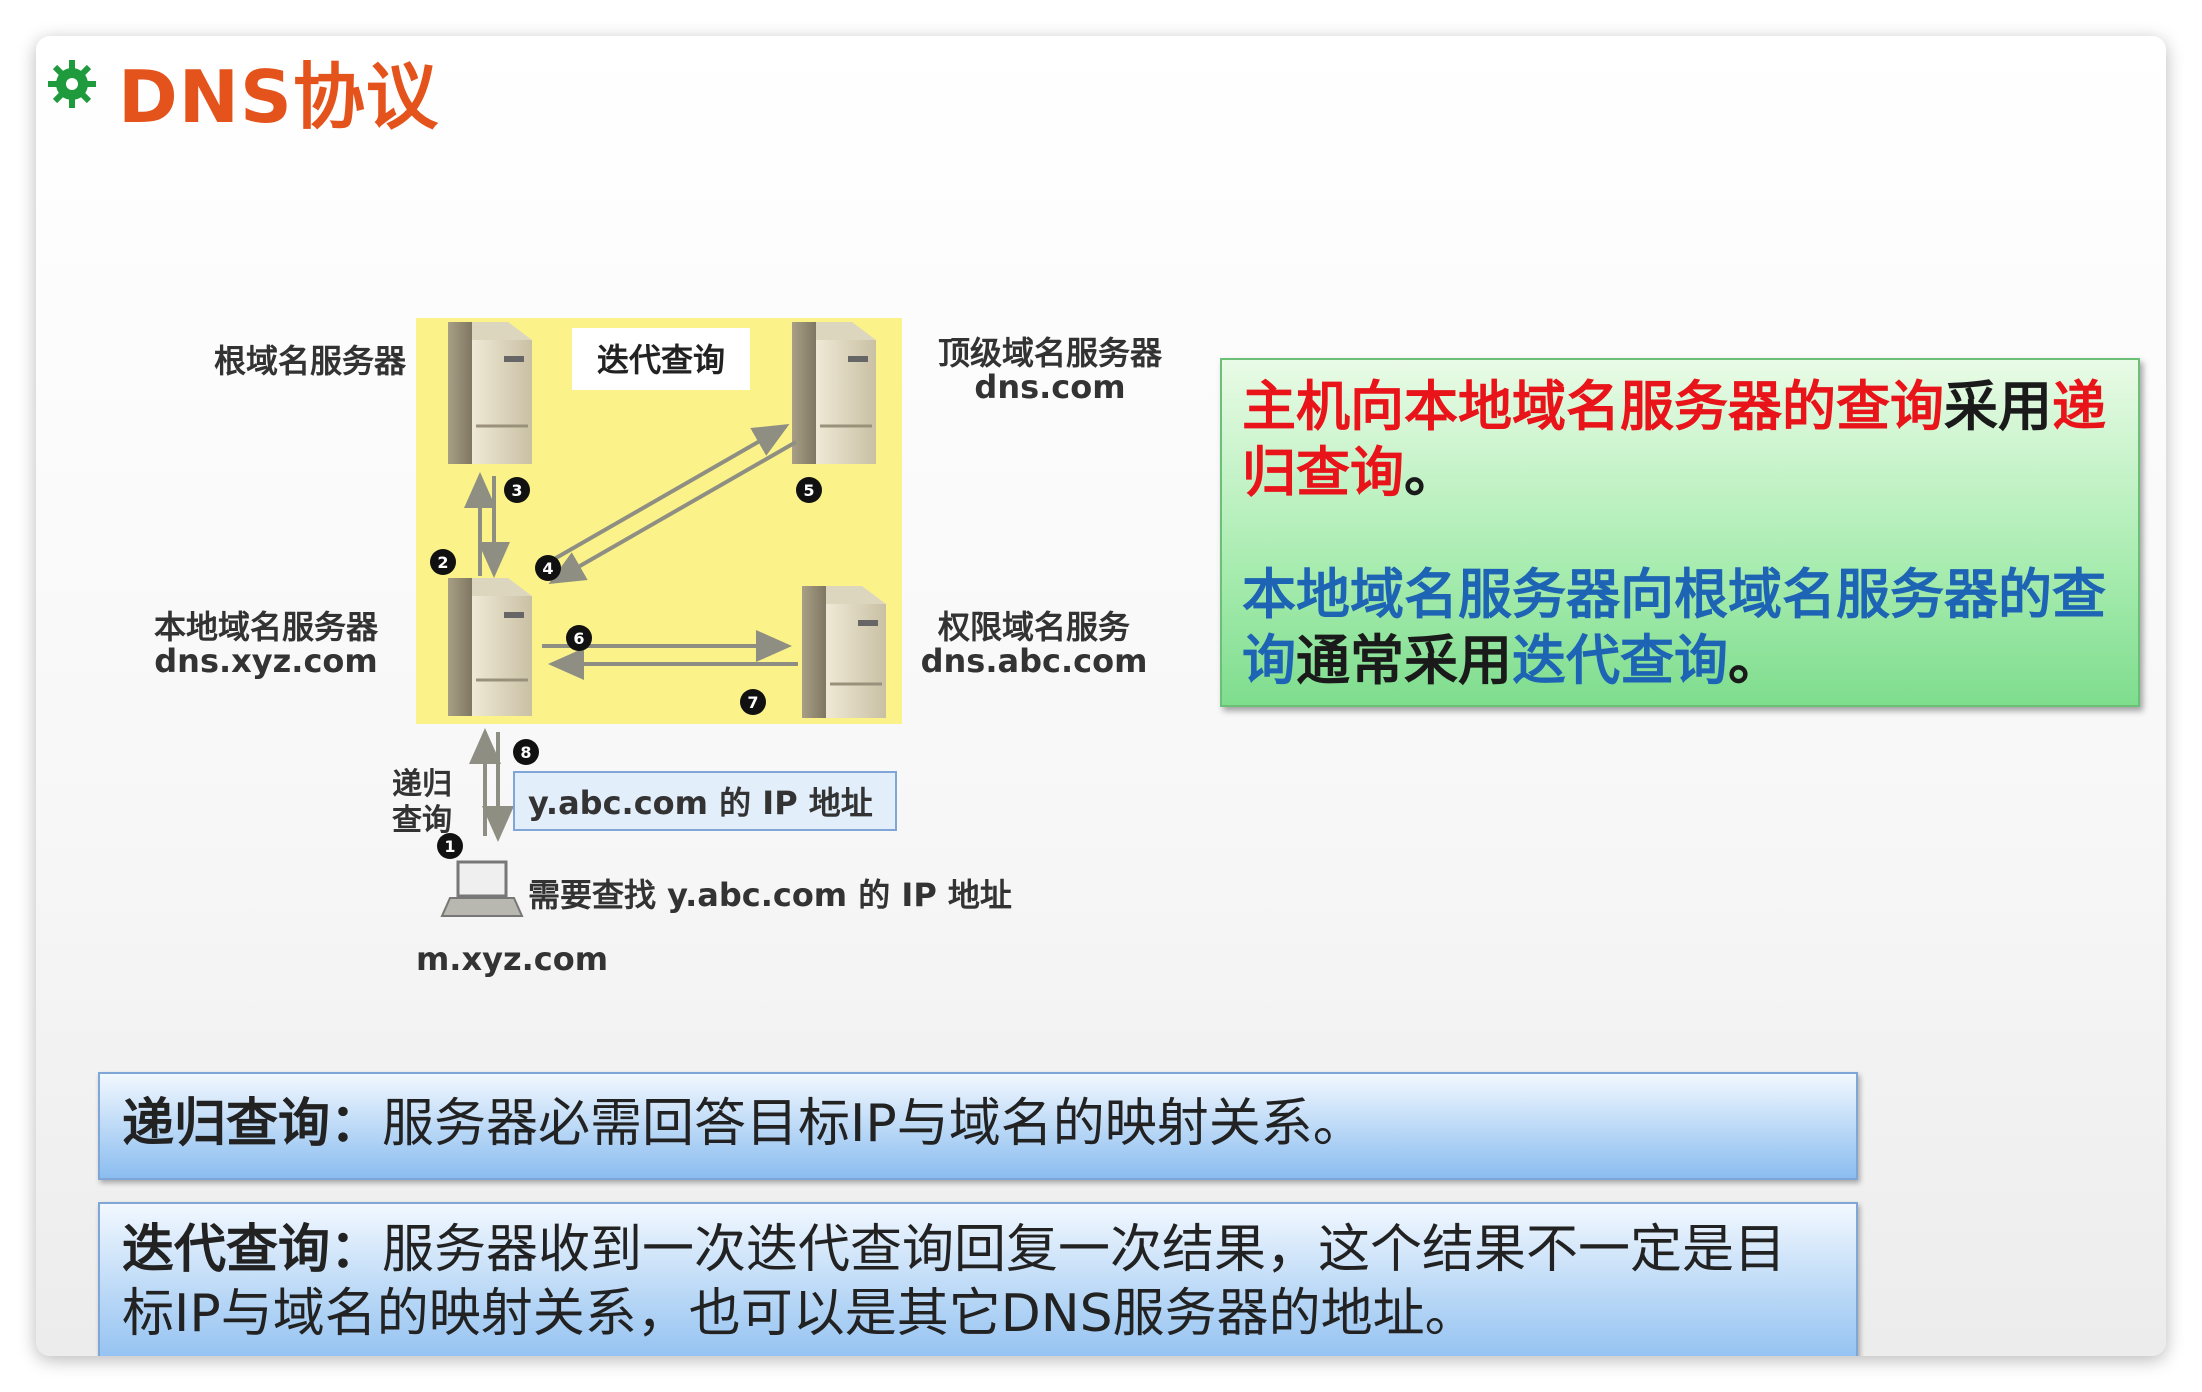  Describe the element at coordinates (1593, 406) in the screenshot. I see `callout-red-text: 主机向本地域名服务器的查询` at that location.